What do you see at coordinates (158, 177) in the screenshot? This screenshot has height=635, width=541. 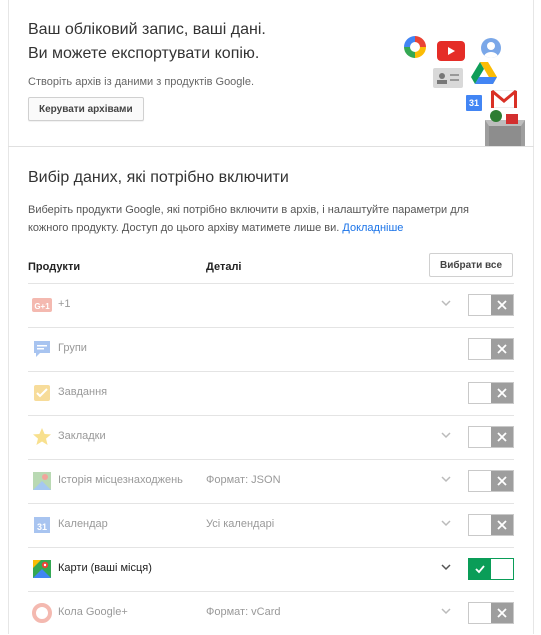 I see `section-title: Вибір даних, які потрібно включити` at bounding box center [158, 177].